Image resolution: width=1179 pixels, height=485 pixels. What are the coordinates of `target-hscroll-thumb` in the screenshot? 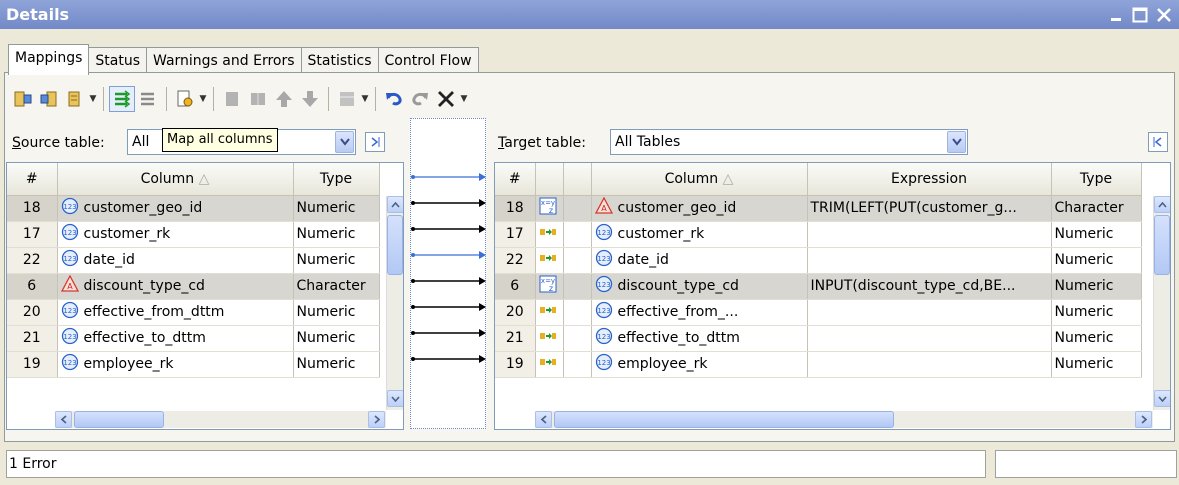 It's located at (724, 419).